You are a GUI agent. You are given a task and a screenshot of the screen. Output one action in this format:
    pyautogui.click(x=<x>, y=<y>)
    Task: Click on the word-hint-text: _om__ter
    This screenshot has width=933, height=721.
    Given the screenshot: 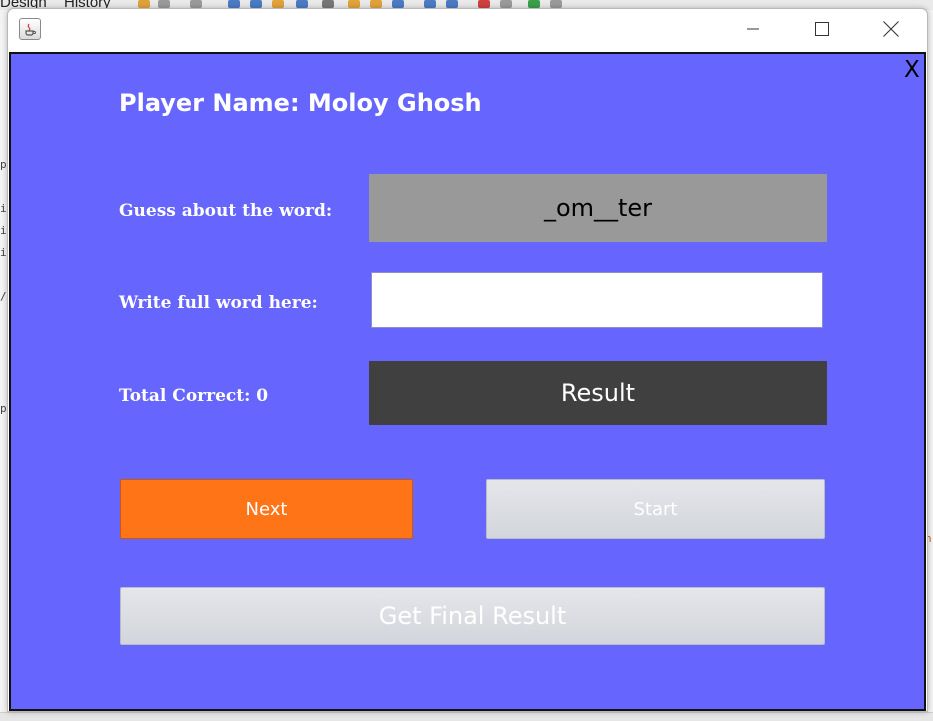 What is the action you would take?
    pyautogui.click(x=598, y=208)
    